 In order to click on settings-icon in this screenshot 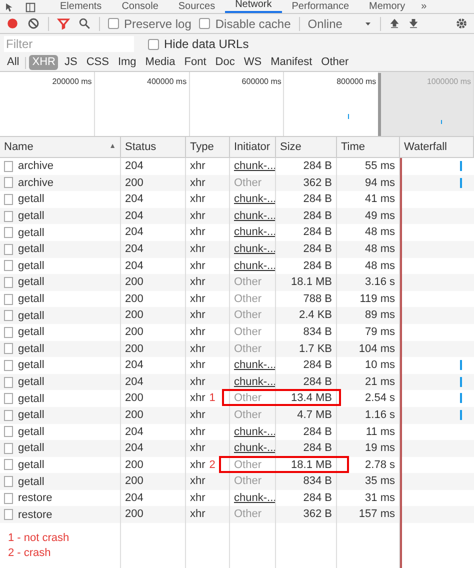, I will do `click(461, 23)`.